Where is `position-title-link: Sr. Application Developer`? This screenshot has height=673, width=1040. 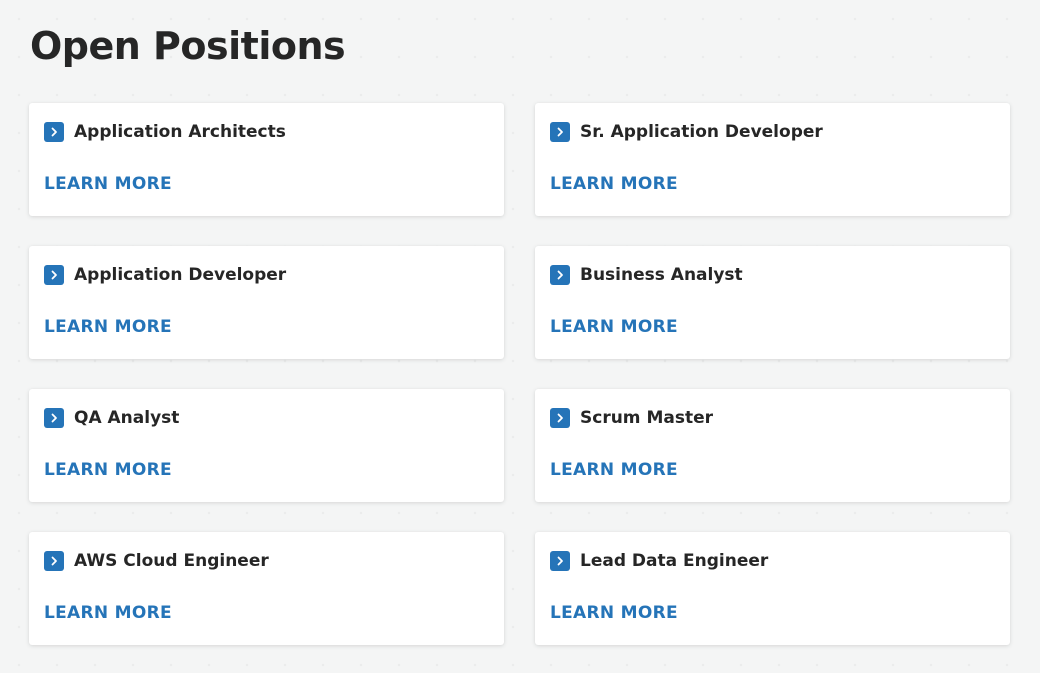 position-title-link: Sr. Application Developer is located at coordinates (686, 132).